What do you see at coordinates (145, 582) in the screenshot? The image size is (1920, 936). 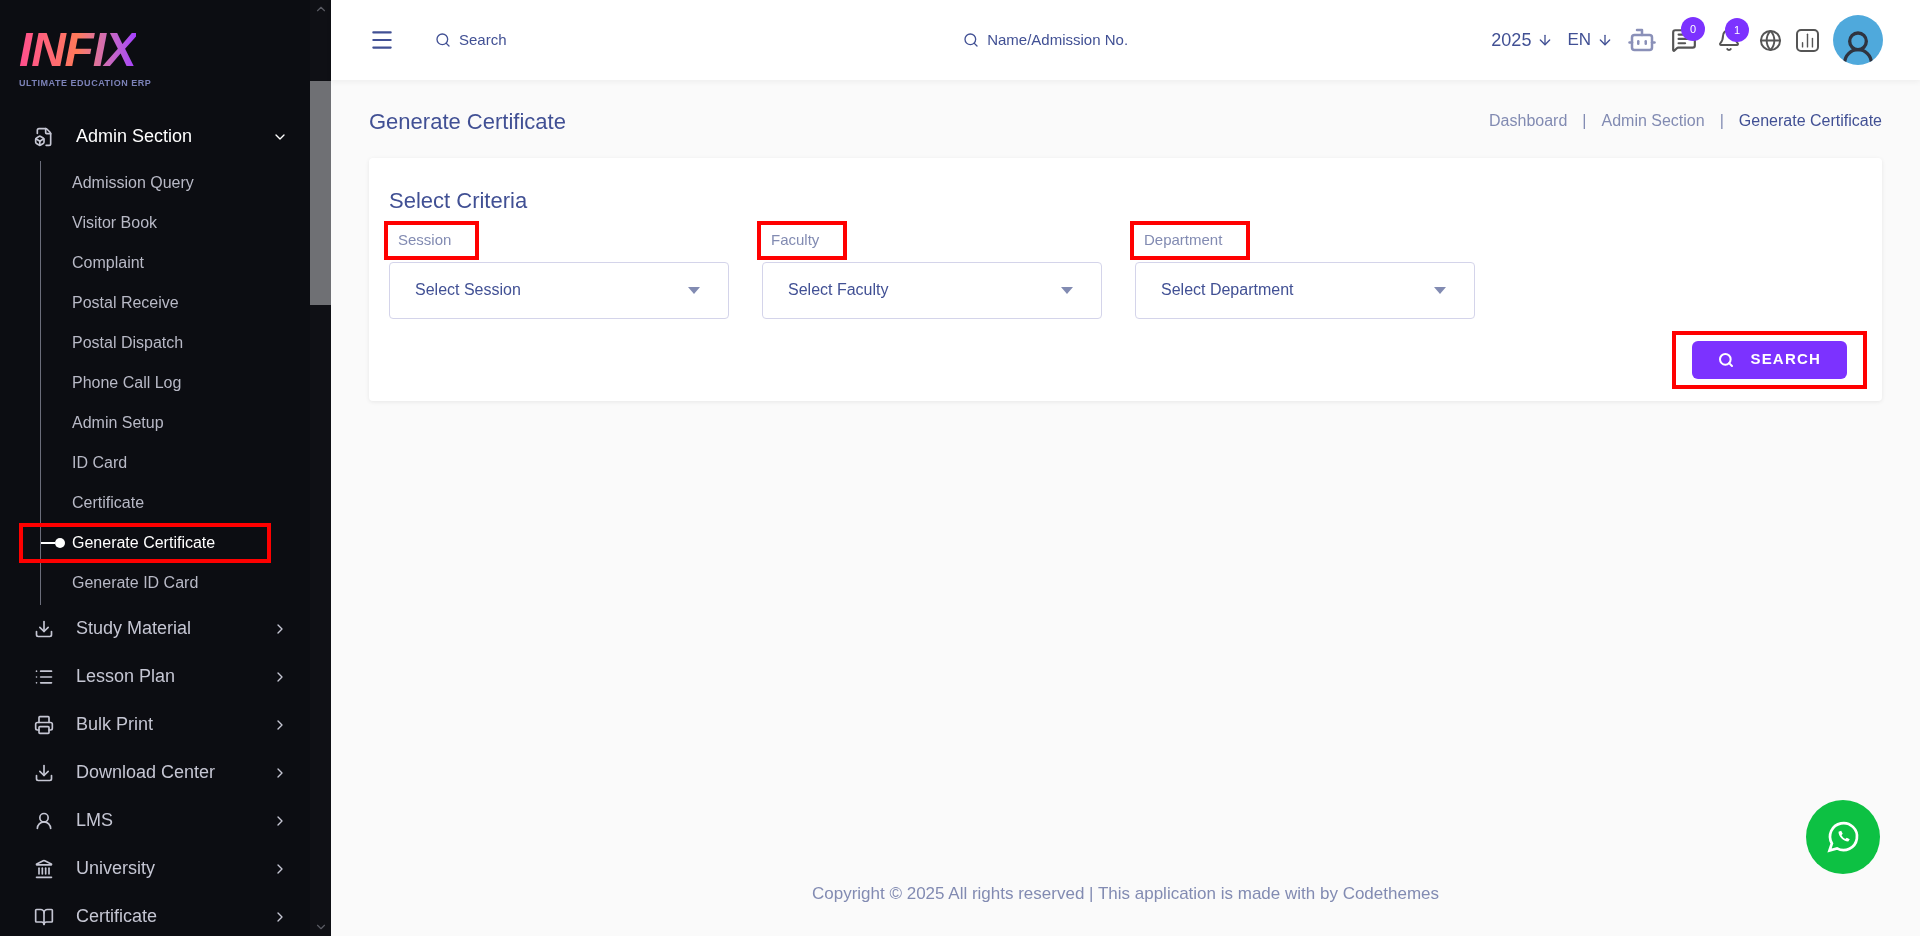 I see `submenu-item: Generate ID Card` at bounding box center [145, 582].